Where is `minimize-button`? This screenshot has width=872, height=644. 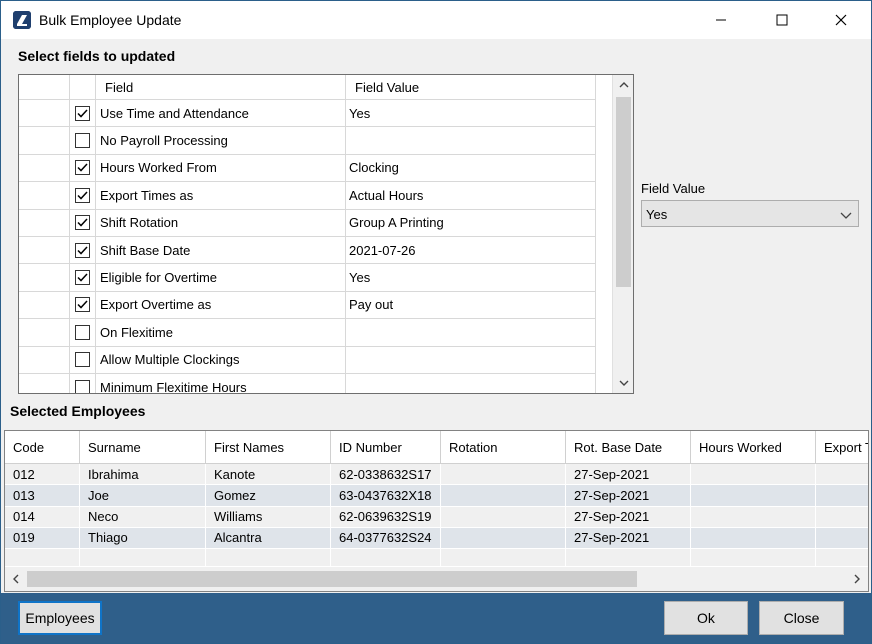
minimize-button is located at coordinates (721, 20).